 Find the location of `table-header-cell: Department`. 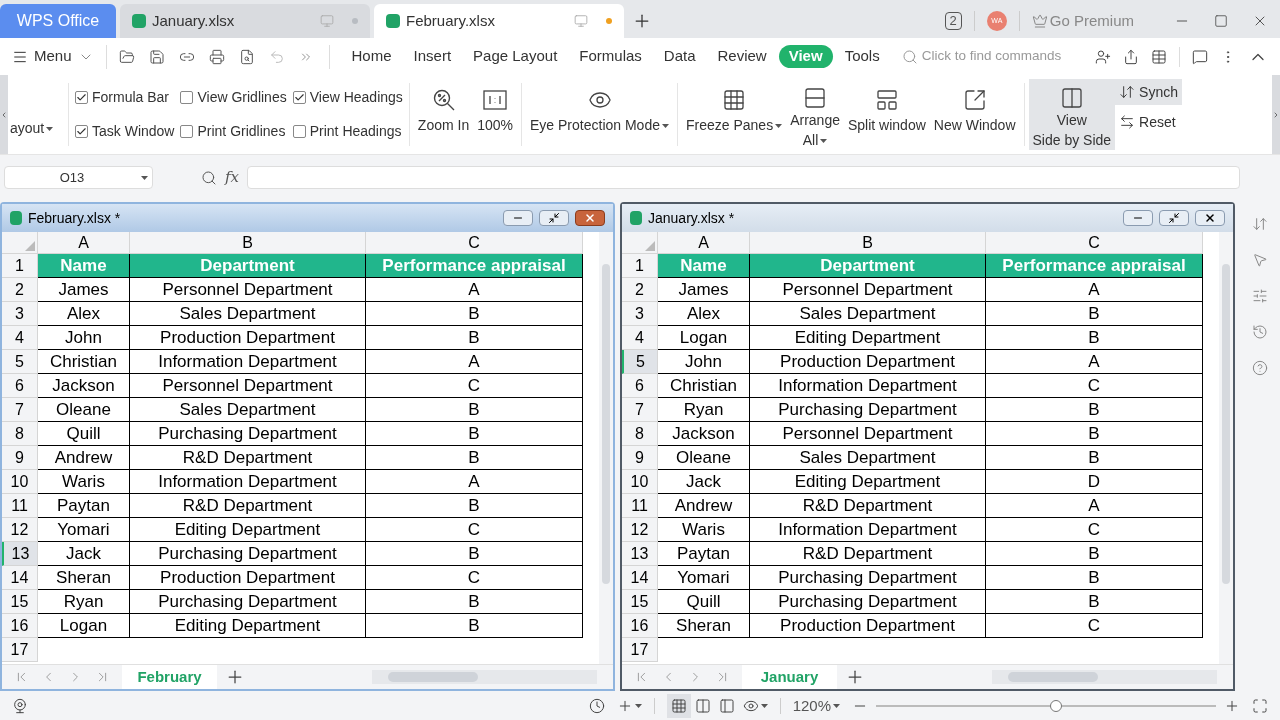

table-header-cell: Department is located at coordinates (248, 266).